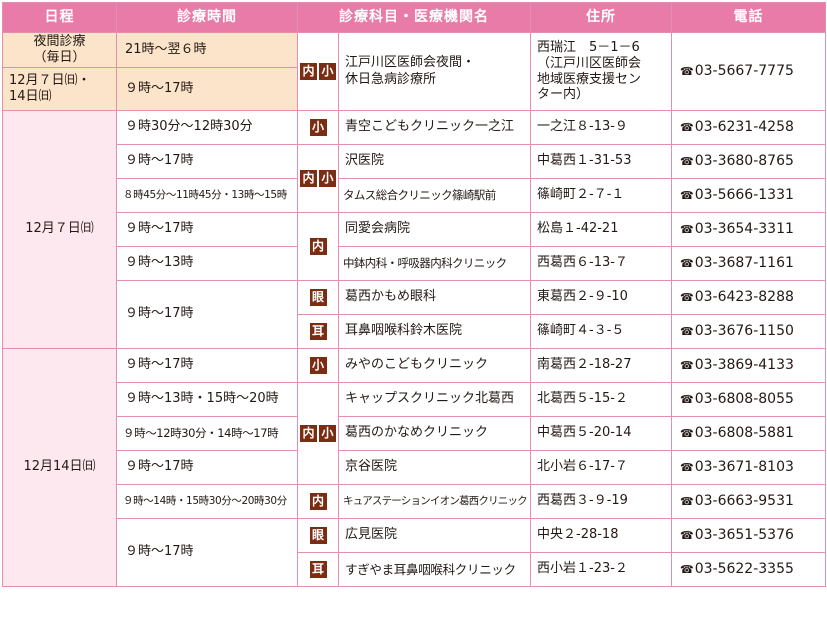 The image size is (827, 628). What do you see at coordinates (601, 399) in the screenshot?
I see `address-cell: 北葛西５-15-２` at bounding box center [601, 399].